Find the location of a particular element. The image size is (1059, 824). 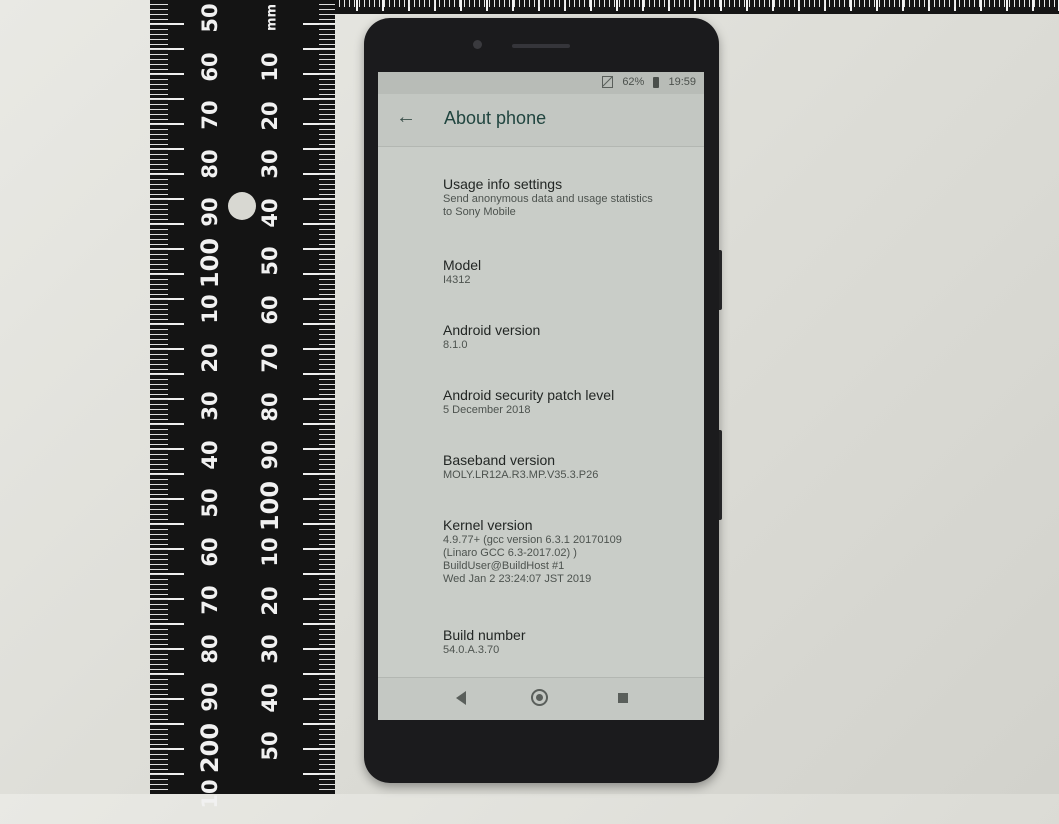

item-title: Android security patch level is located at coordinates (529, 395).